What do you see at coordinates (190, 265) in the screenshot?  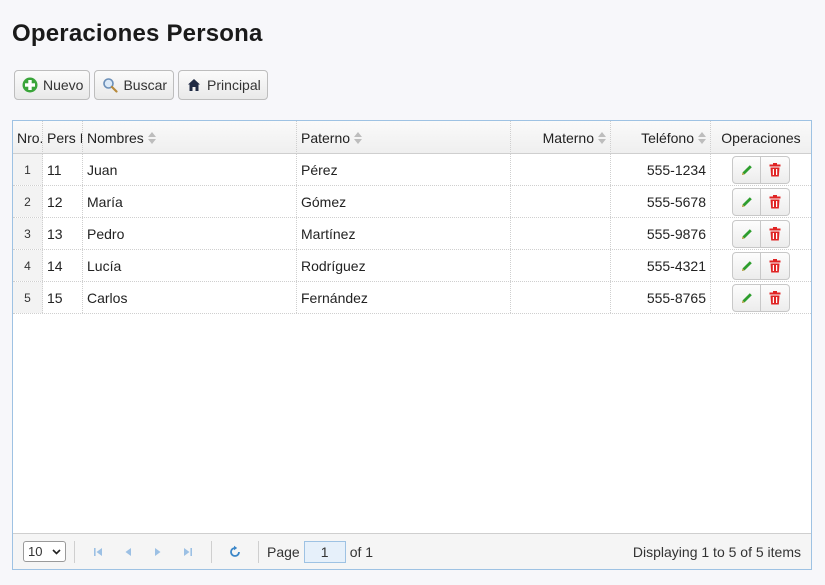 I see `cell-nombres: Lucía` at bounding box center [190, 265].